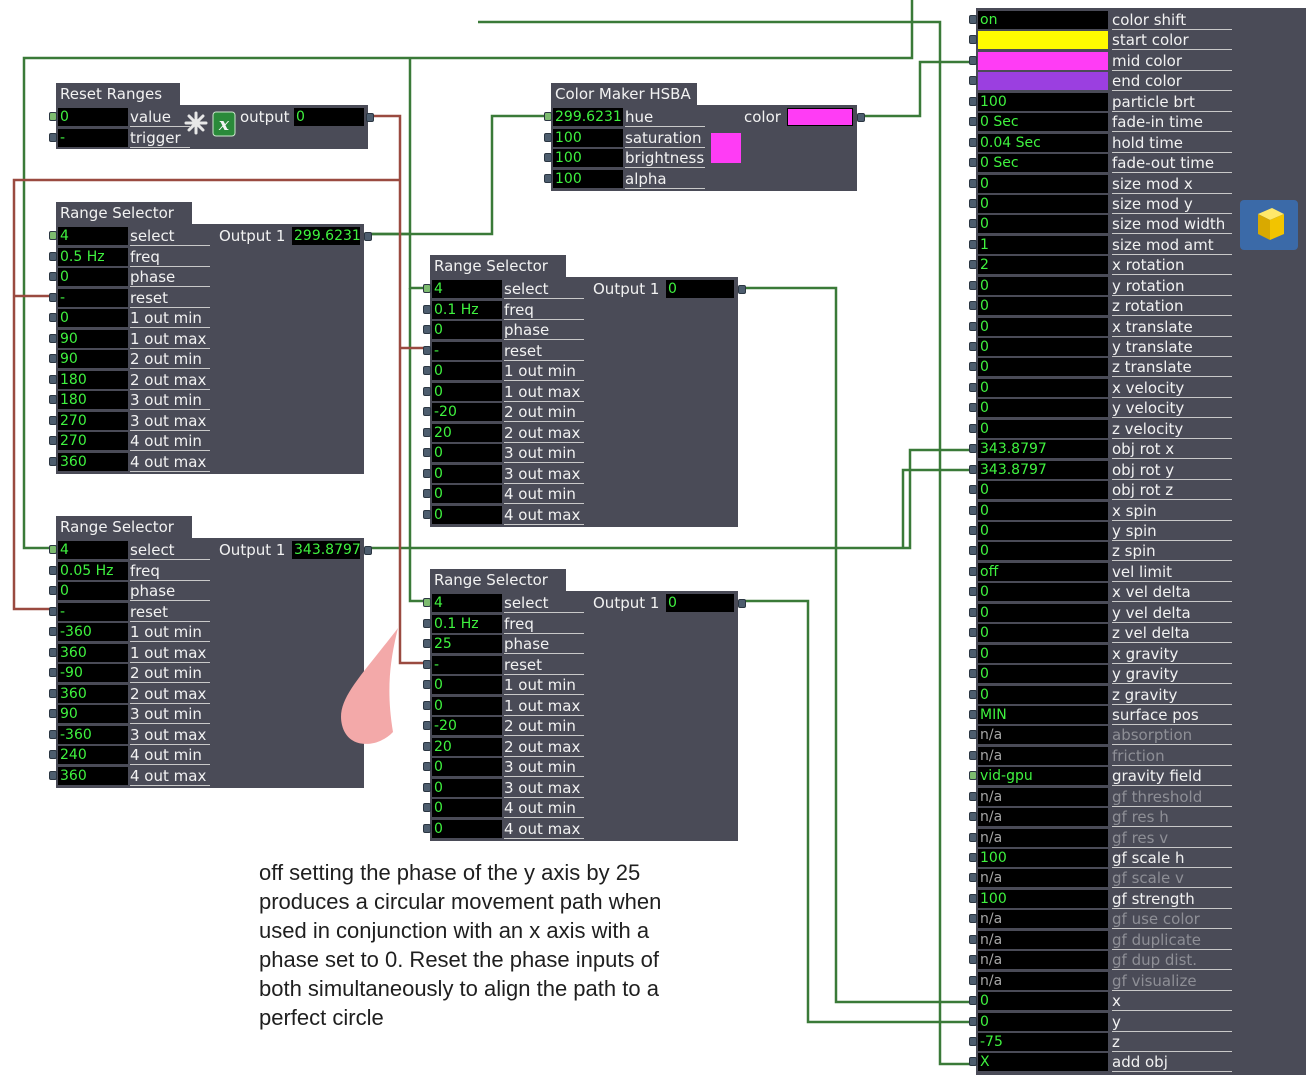 Image resolution: width=1307 pixels, height=1075 pixels. I want to click on range-selector-3-title: Range Selector, so click(498, 266).